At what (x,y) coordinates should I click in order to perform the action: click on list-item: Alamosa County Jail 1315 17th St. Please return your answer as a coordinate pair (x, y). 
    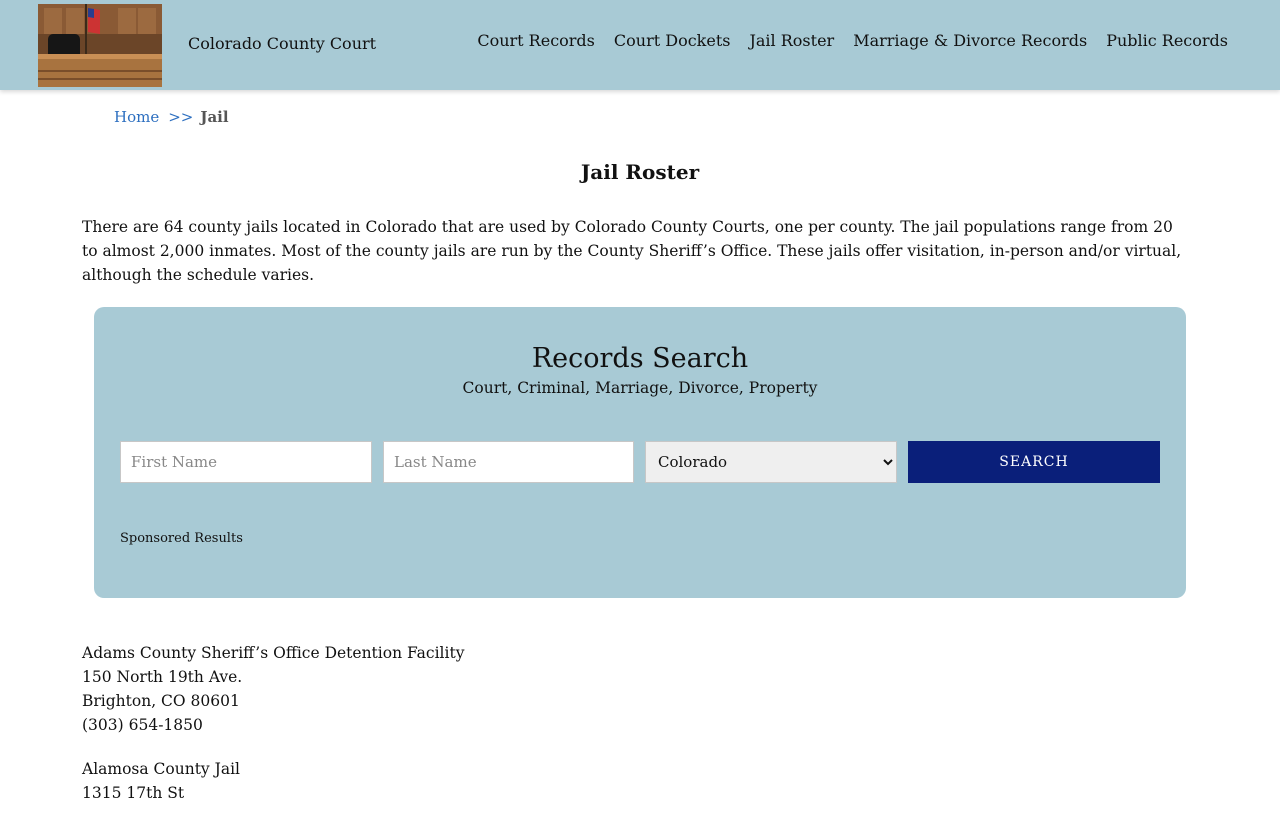
    Looking at the image, I should click on (382, 781).